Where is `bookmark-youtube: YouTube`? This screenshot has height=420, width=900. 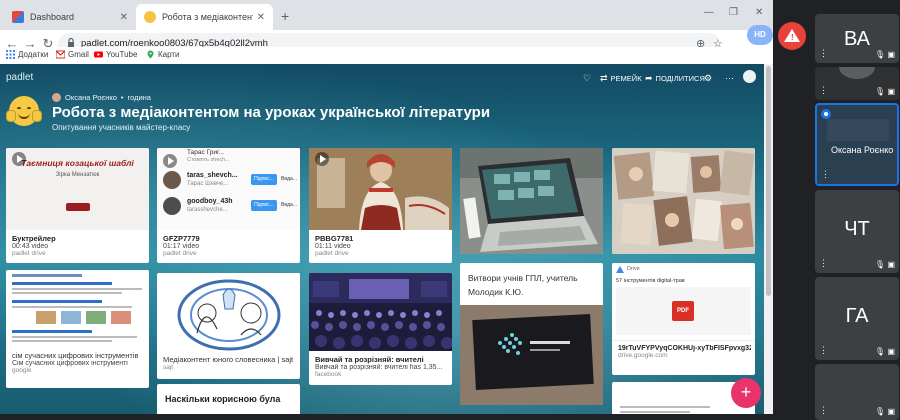 bookmark-youtube: YouTube is located at coordinates (115, 54).